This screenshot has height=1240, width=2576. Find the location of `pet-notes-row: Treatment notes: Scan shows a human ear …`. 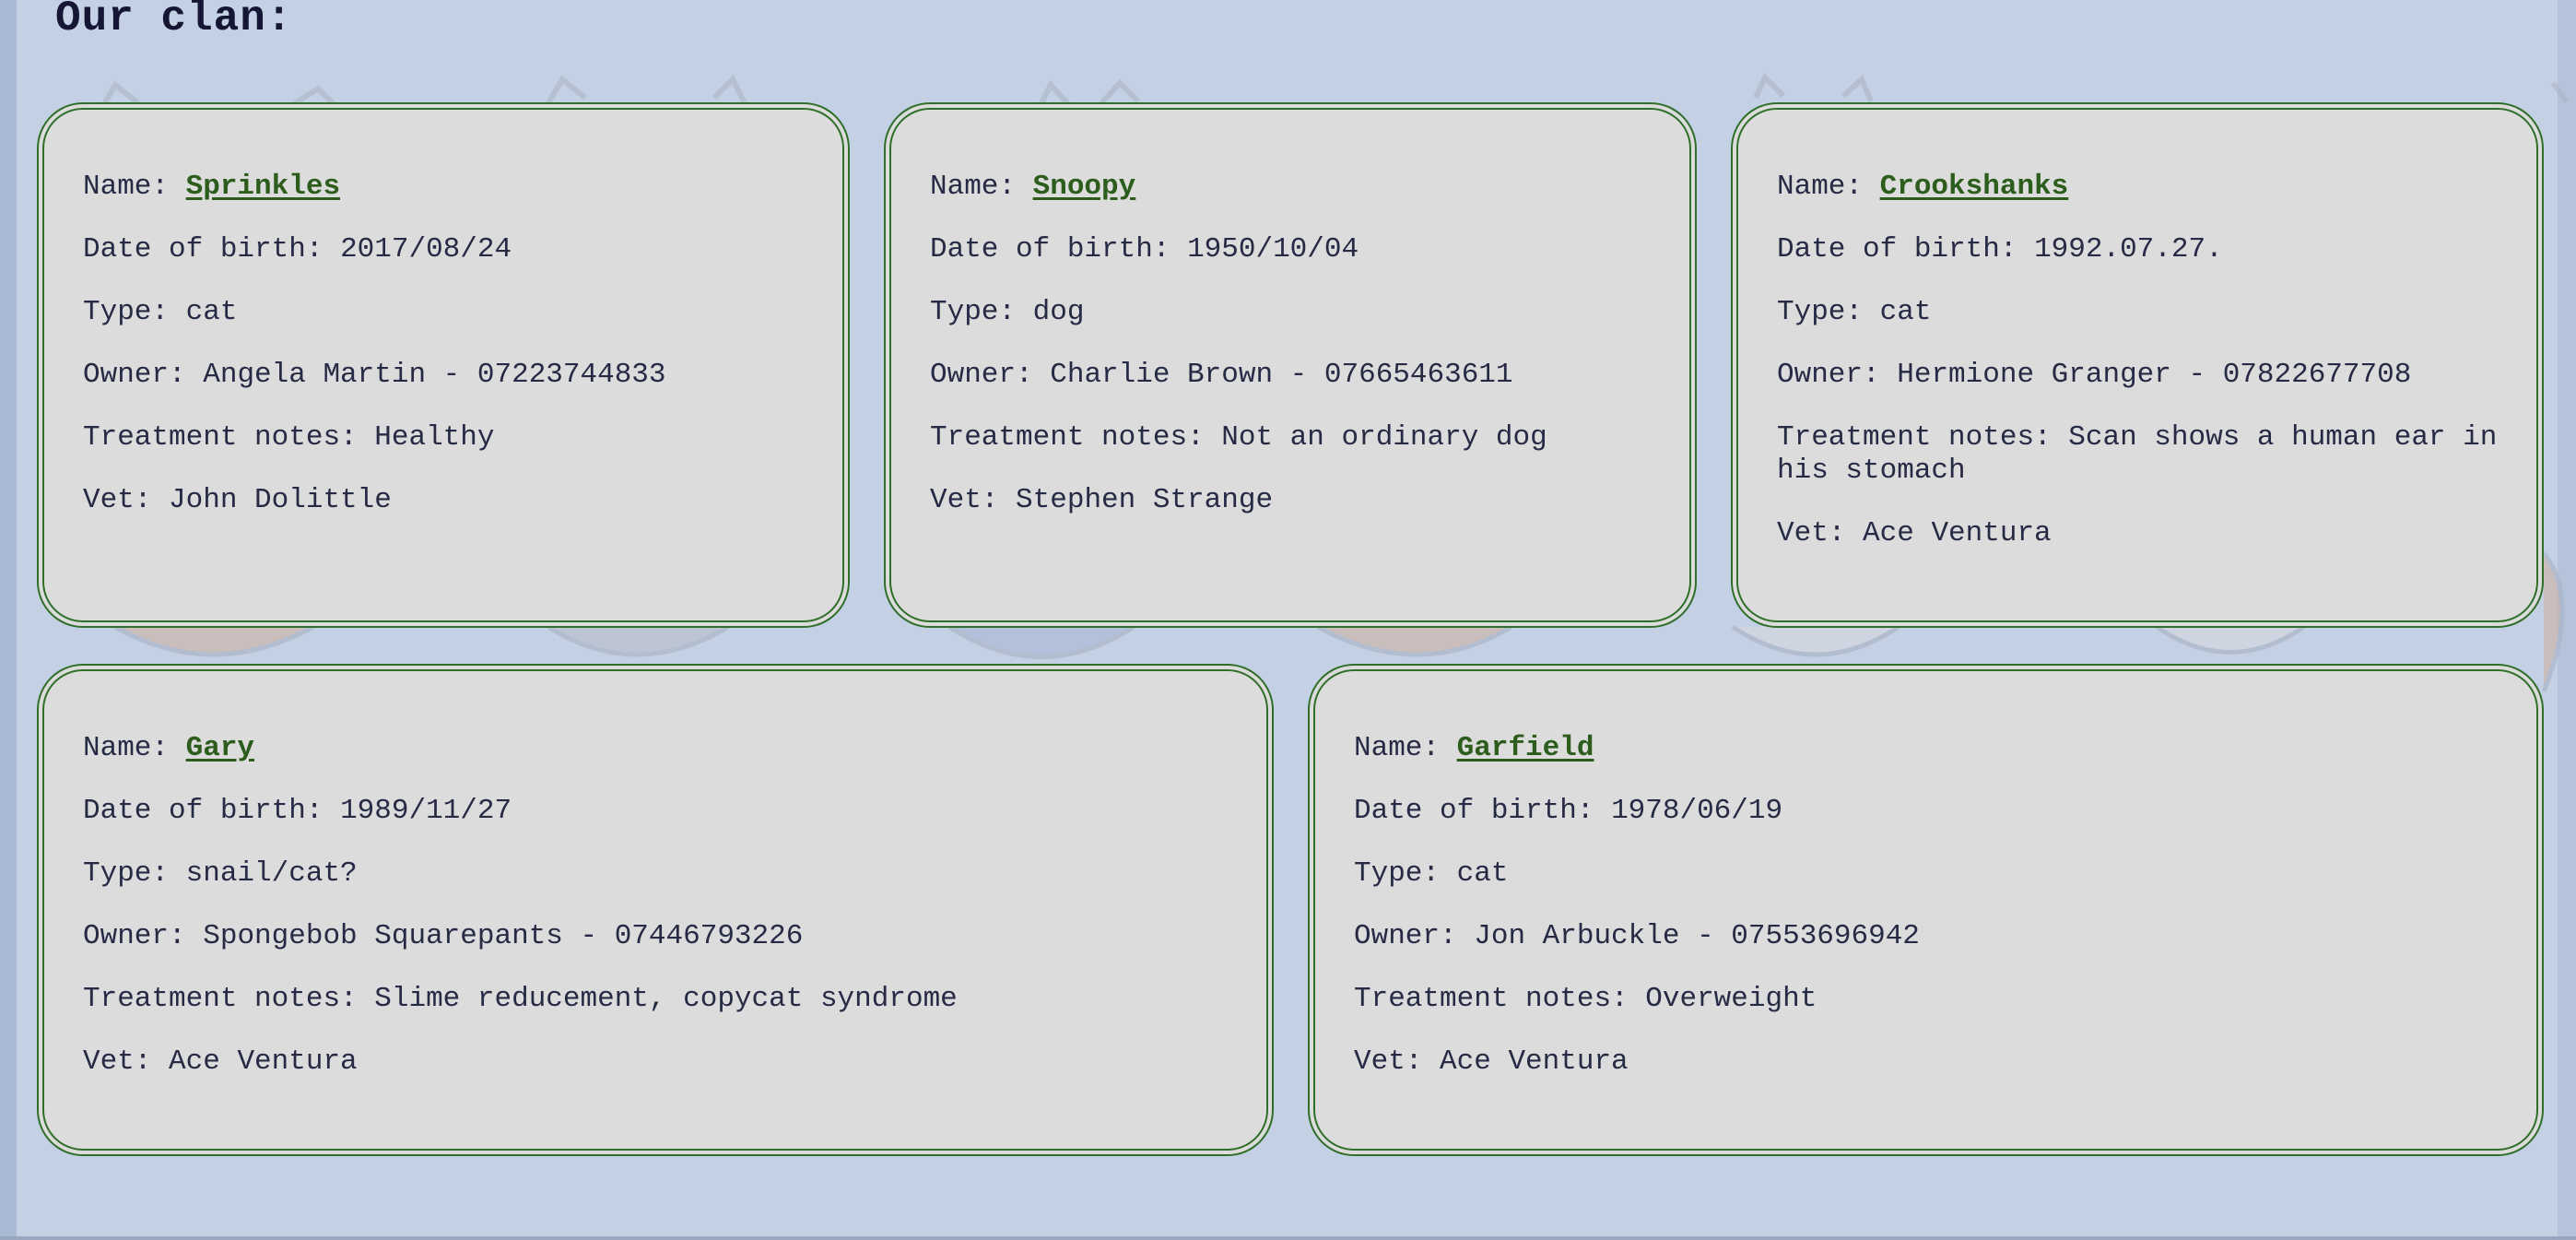

pet-notes-row: Treatment notes: Scan shows a human ear … is located at coordinates (2138, 454).